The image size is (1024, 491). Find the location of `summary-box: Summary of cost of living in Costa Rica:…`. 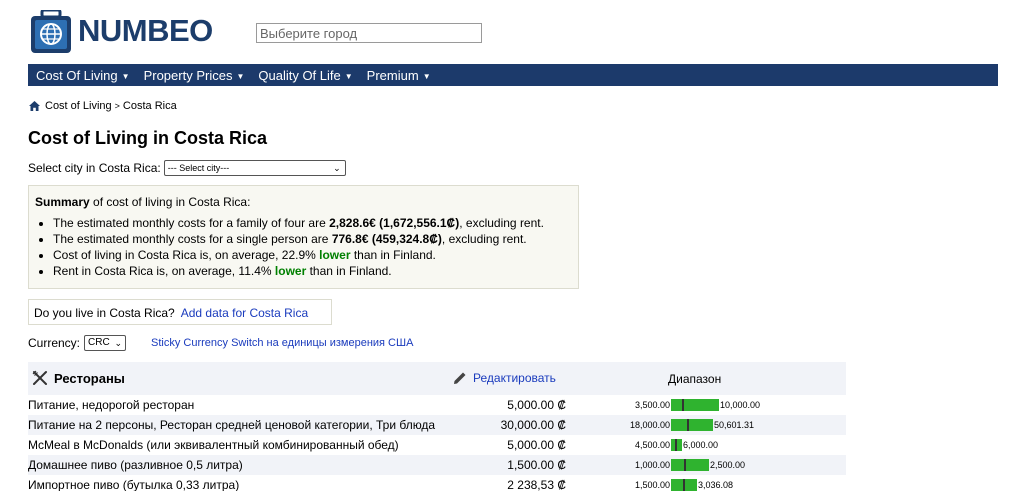

summary-box: Summary of cost of living in Costa Rica:… is located at coordinates (303, 237).